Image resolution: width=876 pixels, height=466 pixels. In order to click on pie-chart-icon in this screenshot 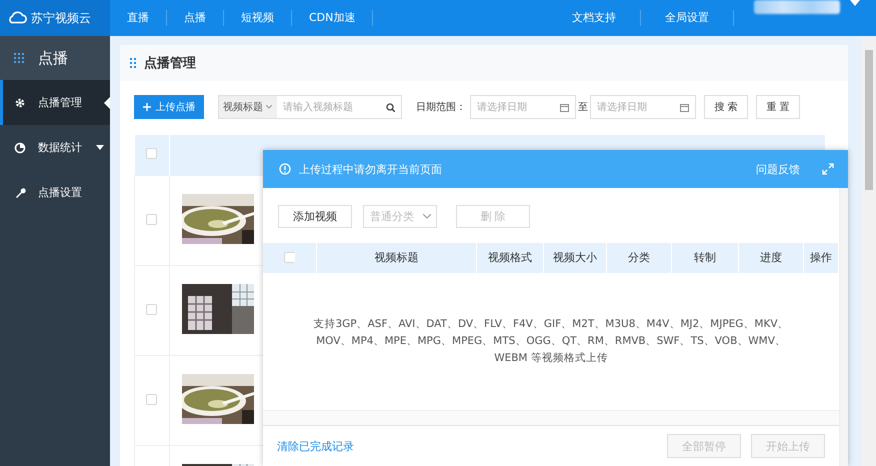, I will do `click(20, 148)`.